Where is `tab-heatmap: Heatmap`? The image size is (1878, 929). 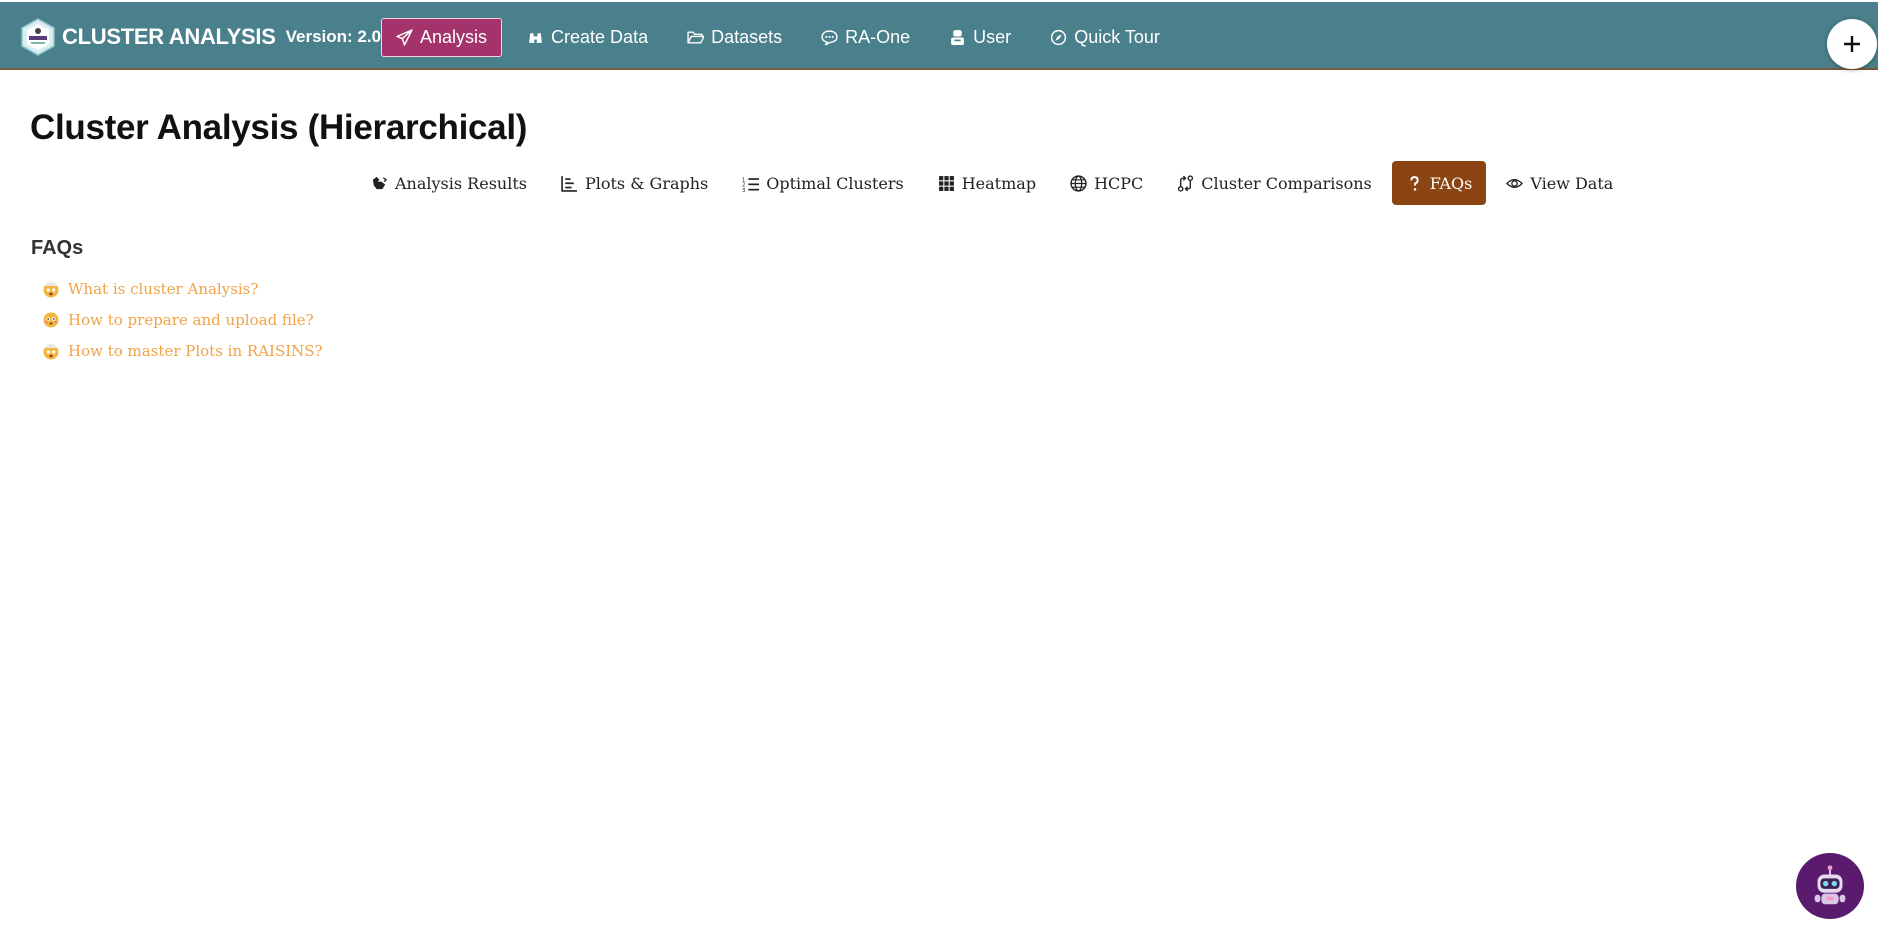 tab-heatmap: Heatmap is located at coordinates (987, 183).